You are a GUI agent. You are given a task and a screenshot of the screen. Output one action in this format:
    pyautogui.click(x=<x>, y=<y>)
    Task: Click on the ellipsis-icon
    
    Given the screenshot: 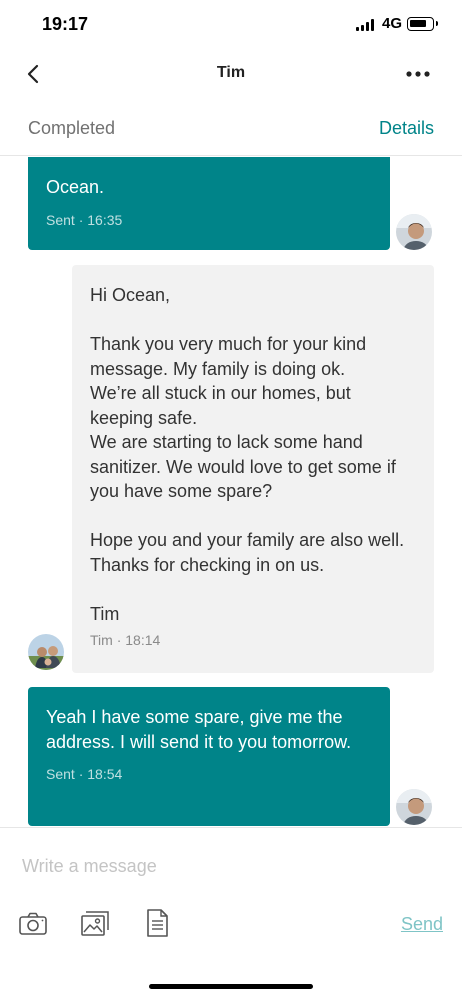 What is the action you would take?
    pyautogui.click(x=418, y=74)
    